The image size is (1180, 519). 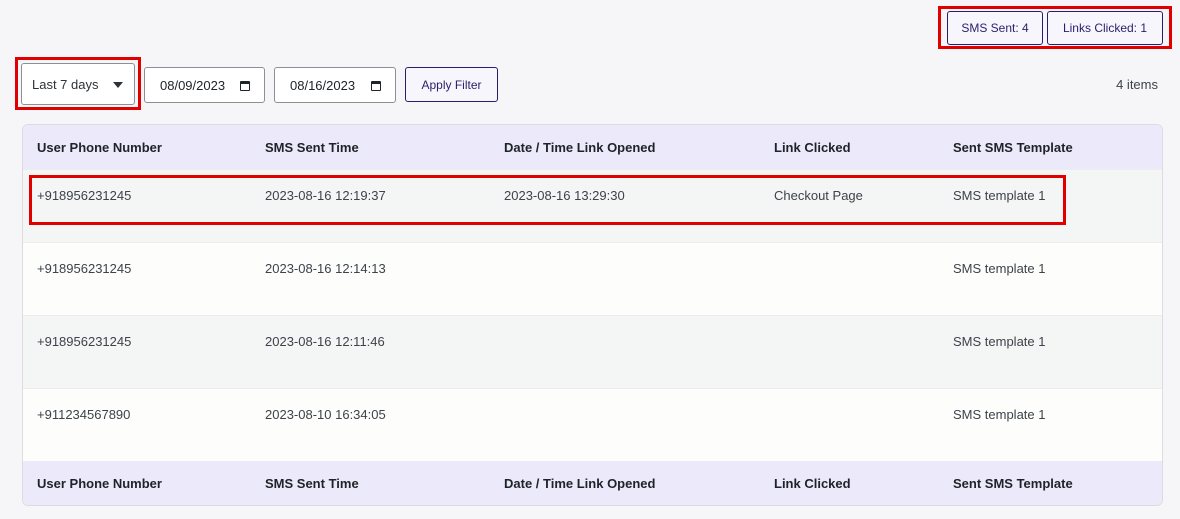 What do you see at coordinates (1137, 84) in the screenshot?
I see `items-count: 4 items` at bounding box center [1137, 84].